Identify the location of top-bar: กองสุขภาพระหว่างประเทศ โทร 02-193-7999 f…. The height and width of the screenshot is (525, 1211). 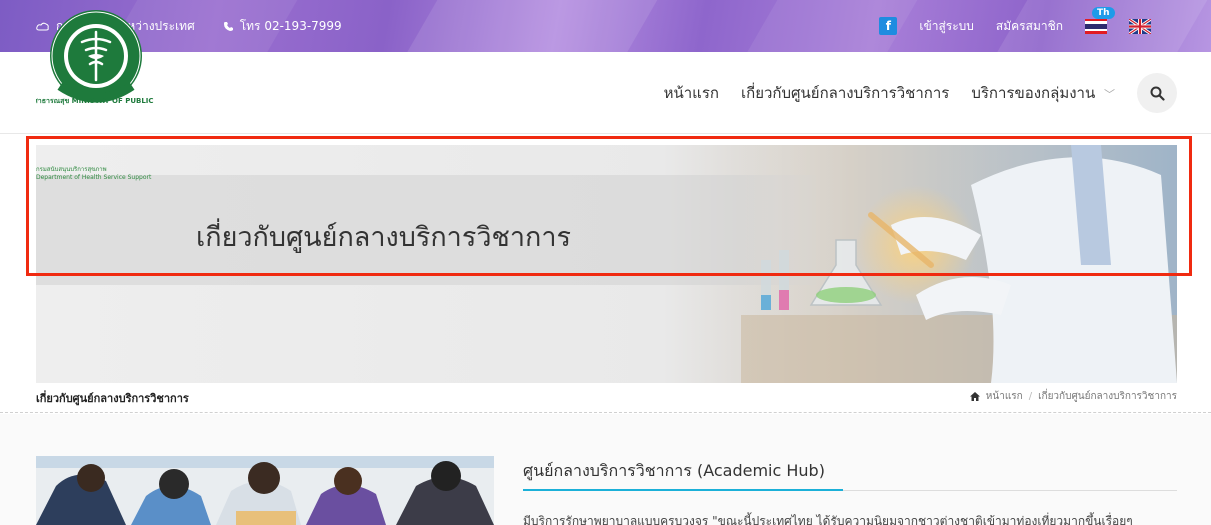
(605, 26).